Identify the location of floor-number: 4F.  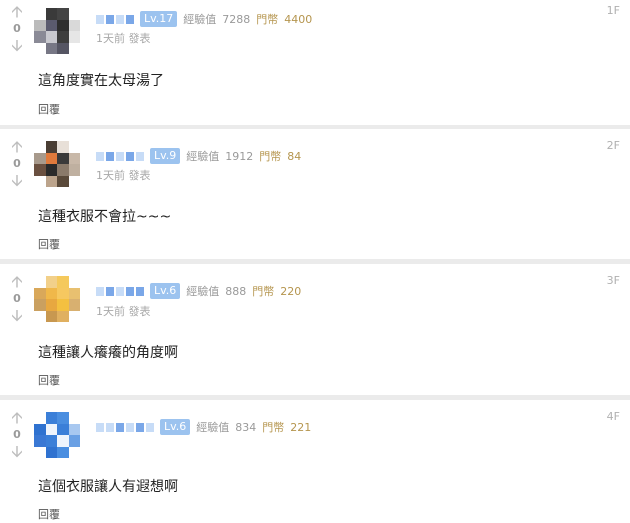
(613, 416).